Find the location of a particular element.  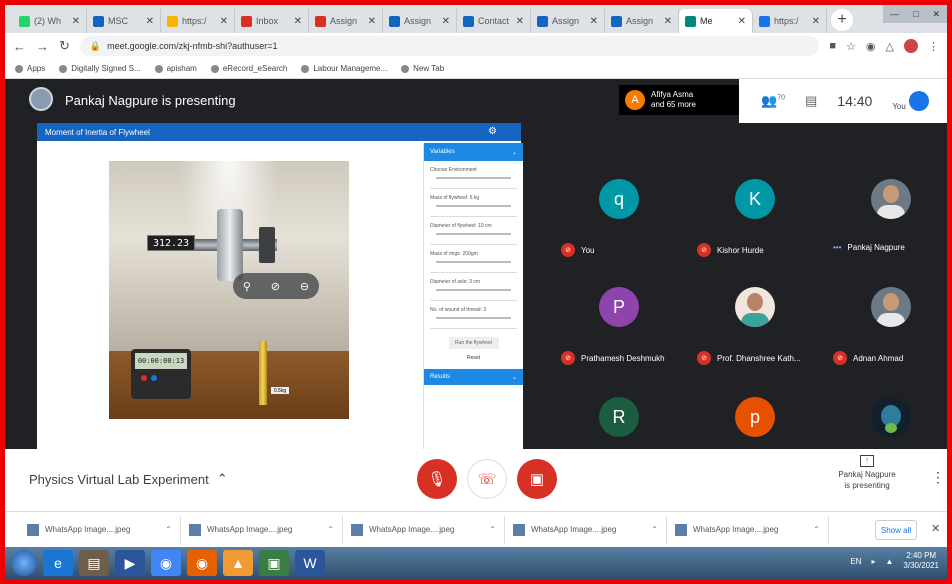

language-indicator: EN is located at coordinates (855, 561).